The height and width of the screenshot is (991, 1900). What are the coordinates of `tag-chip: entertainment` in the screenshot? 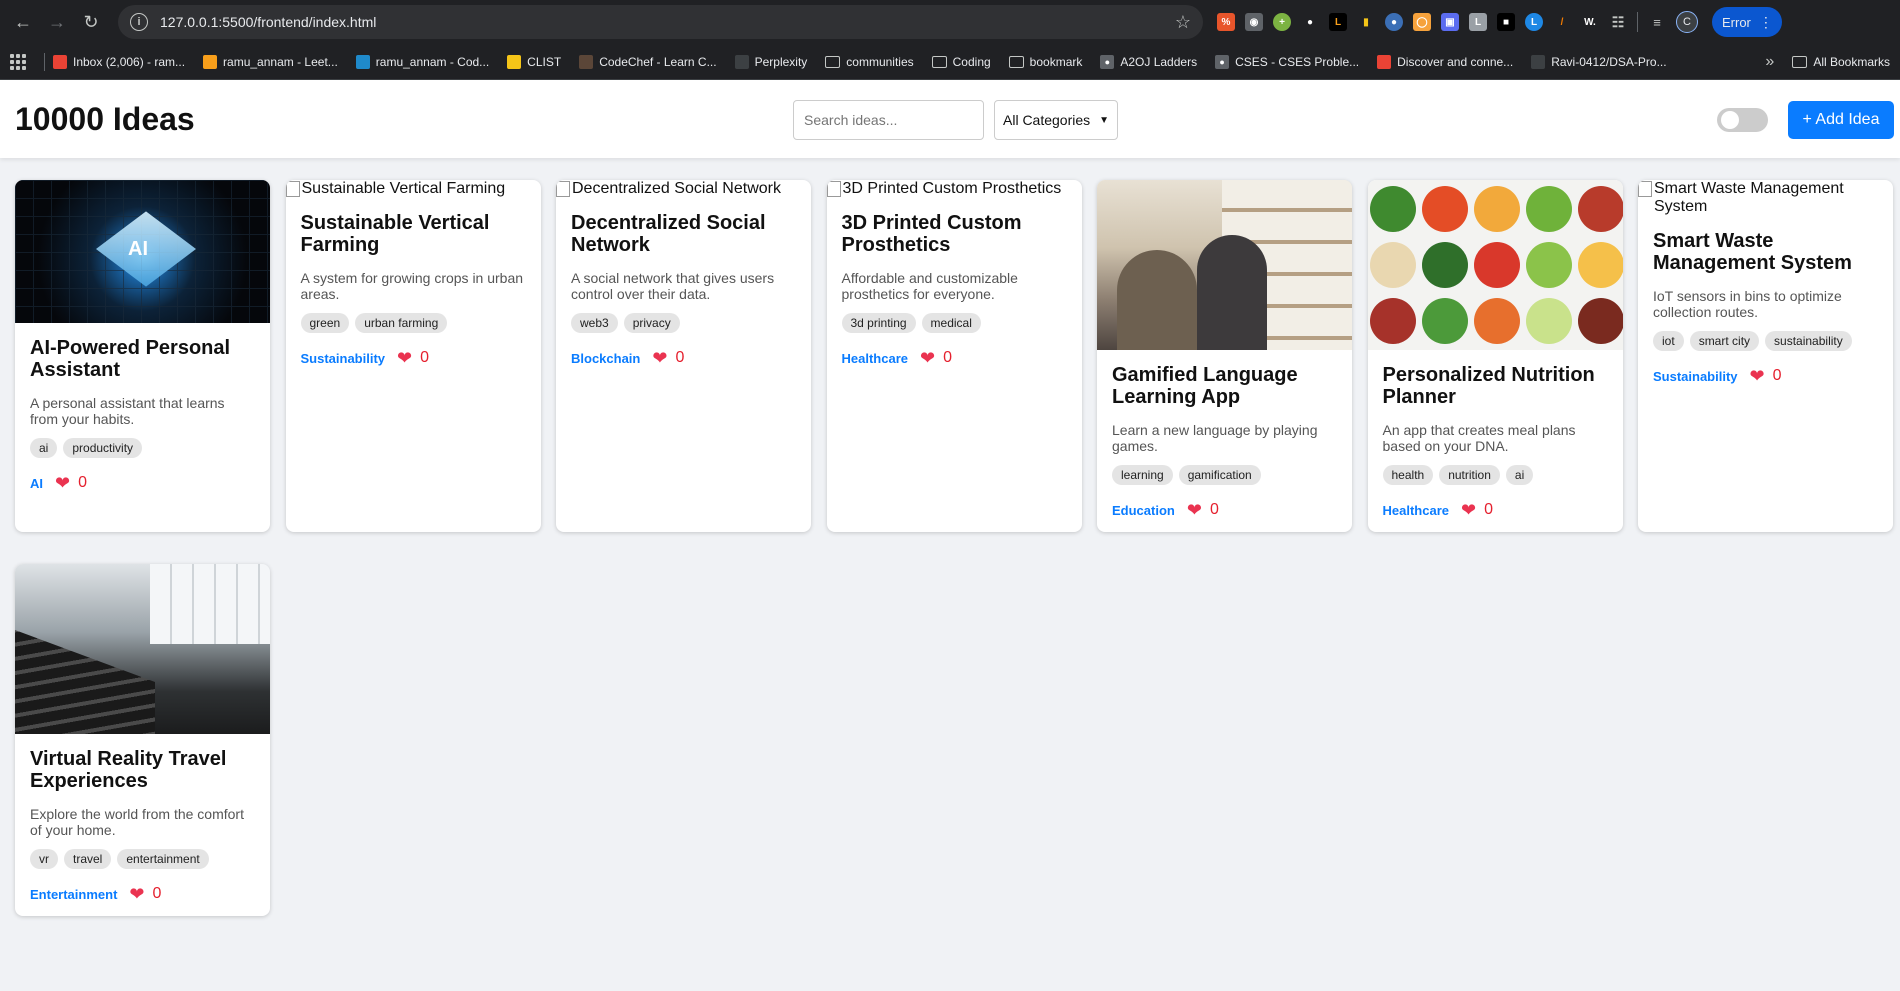 It's located at (163, 859).